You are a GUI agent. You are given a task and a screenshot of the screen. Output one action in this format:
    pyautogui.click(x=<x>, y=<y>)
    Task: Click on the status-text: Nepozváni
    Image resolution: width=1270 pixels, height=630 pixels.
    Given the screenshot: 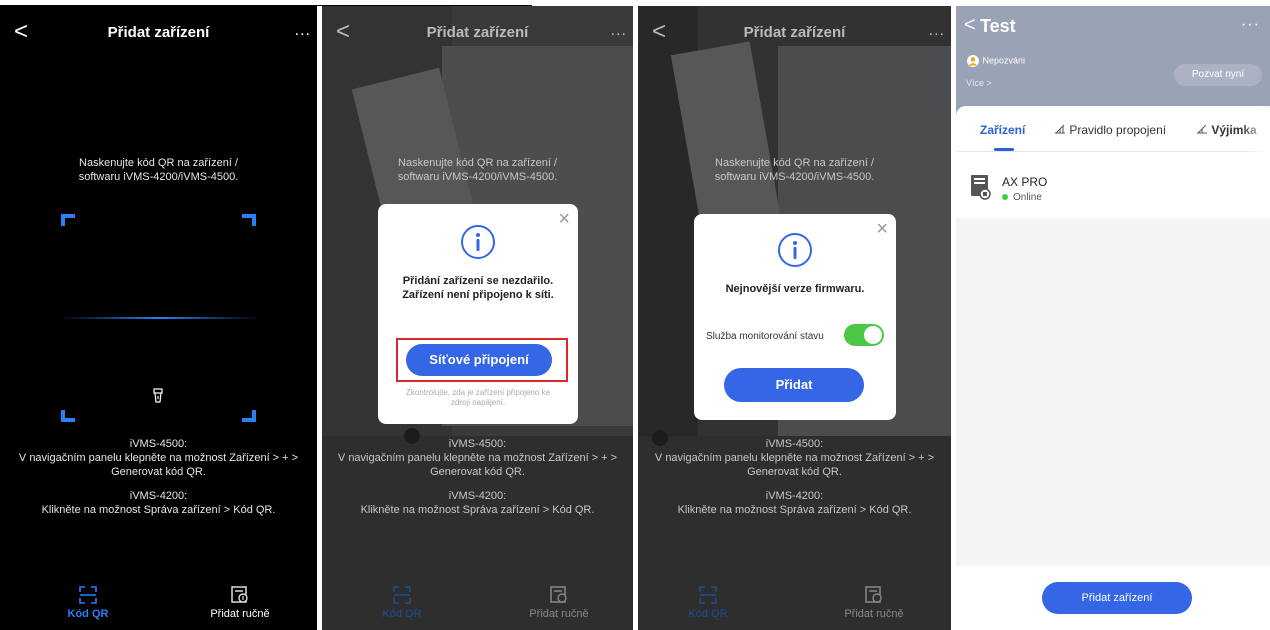 What is the action you would take?
    pyautogui.click(x=1004, y=60)
    